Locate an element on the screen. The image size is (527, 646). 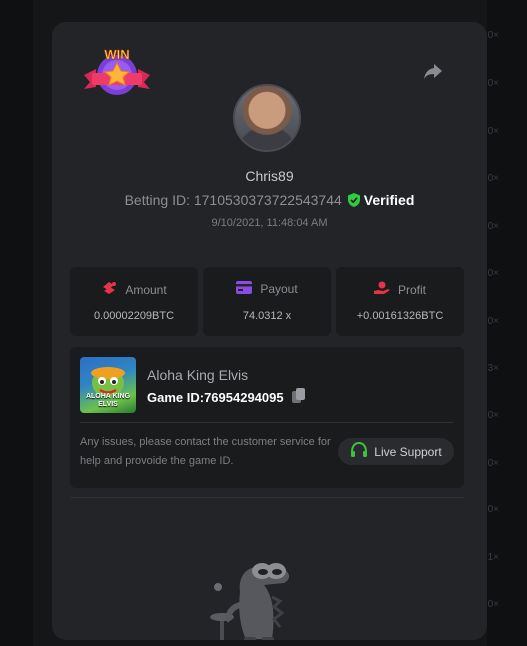
win-badge-text: WIN is located at coordinates (116, 54).